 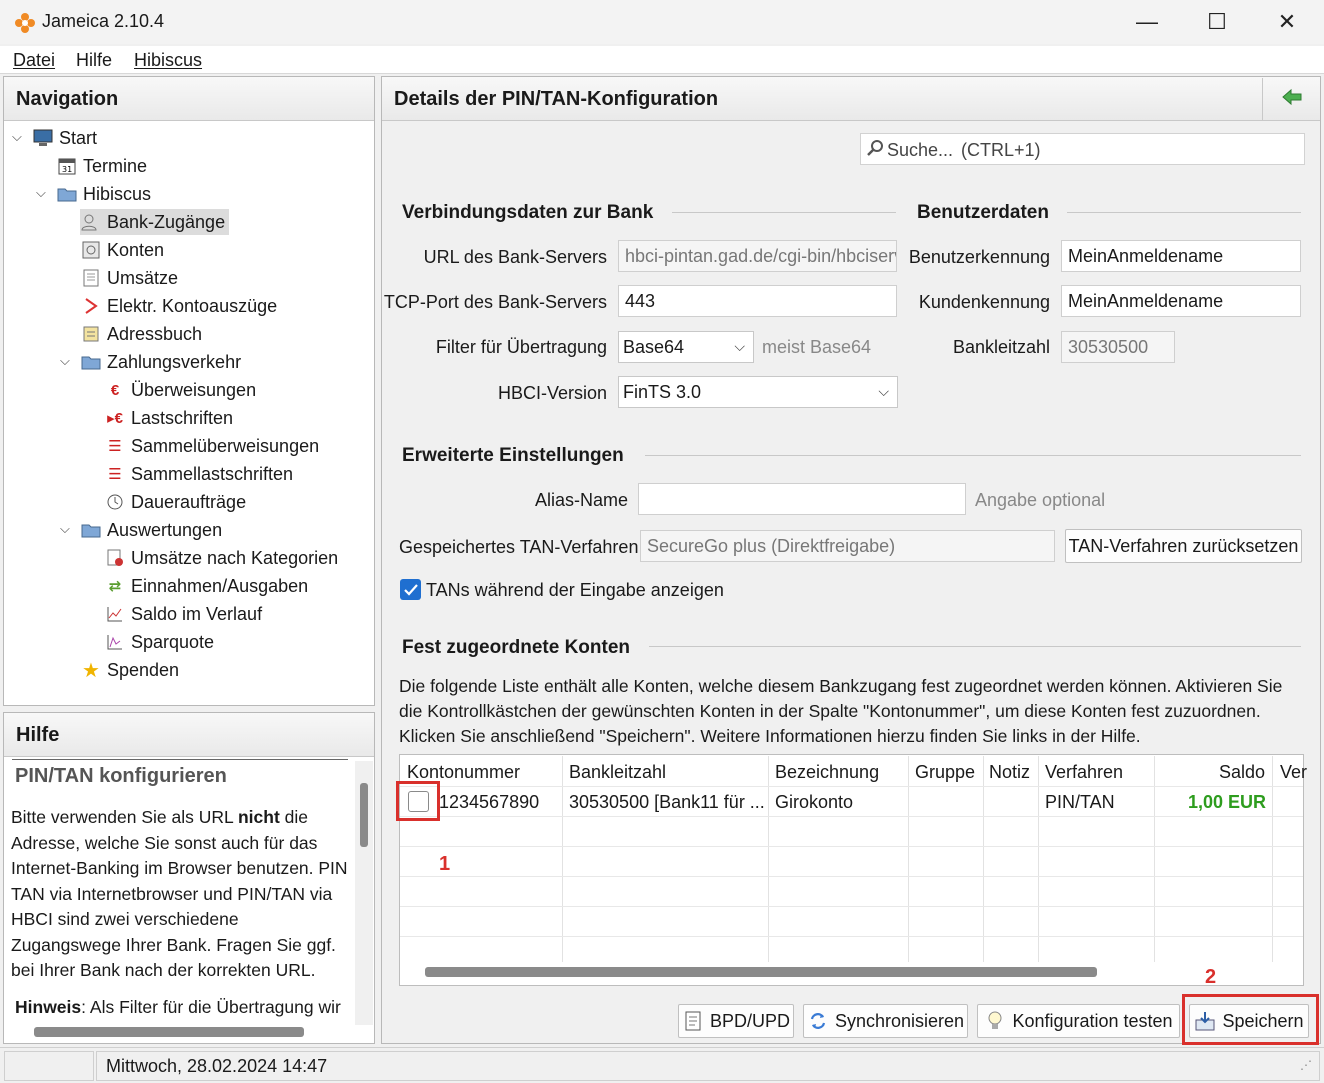 I want to click on help-title: Hilfe, so click(x=189, y=735).